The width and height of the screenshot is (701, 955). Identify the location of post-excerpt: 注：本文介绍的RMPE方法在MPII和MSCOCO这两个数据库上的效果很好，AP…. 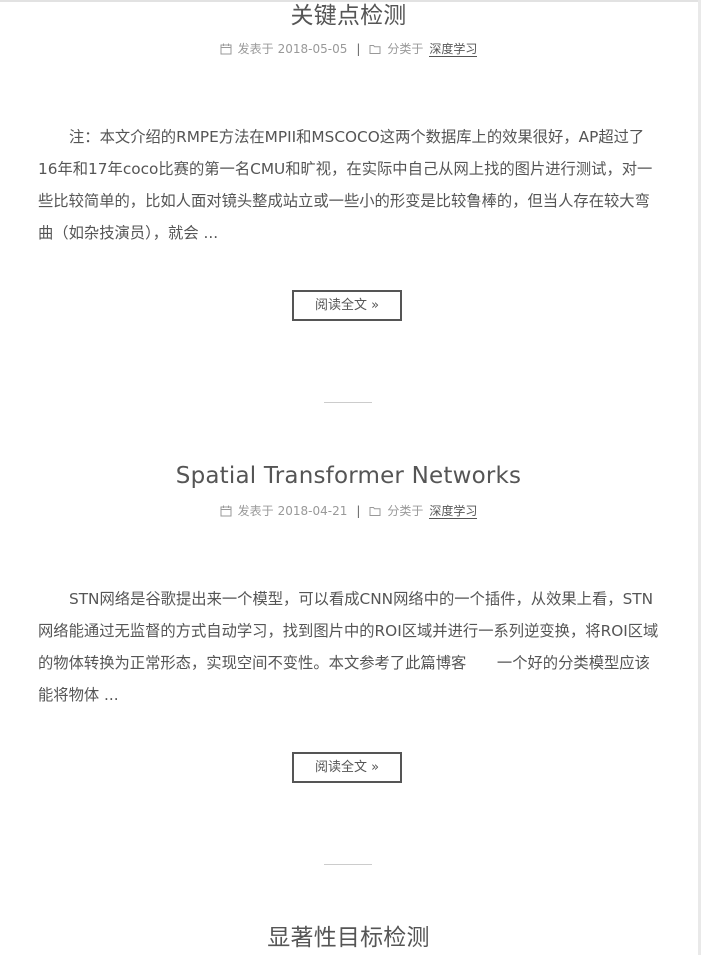
(345, 185).